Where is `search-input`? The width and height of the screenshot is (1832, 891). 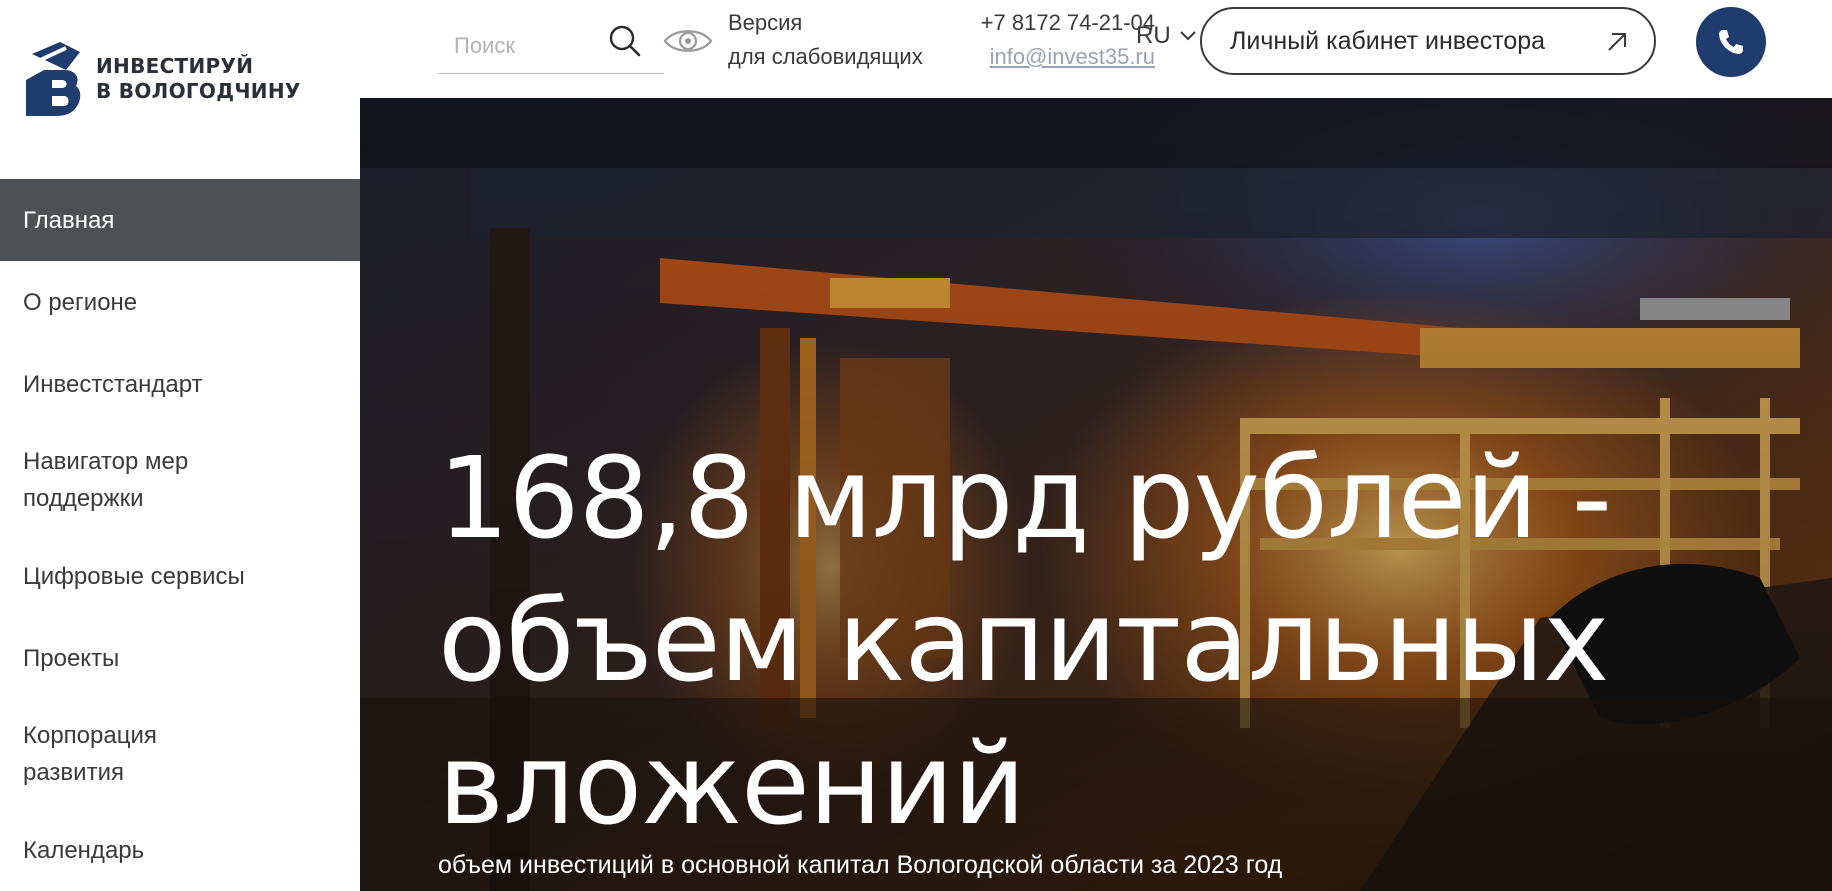
search-input is located at coordinates (527, 46).